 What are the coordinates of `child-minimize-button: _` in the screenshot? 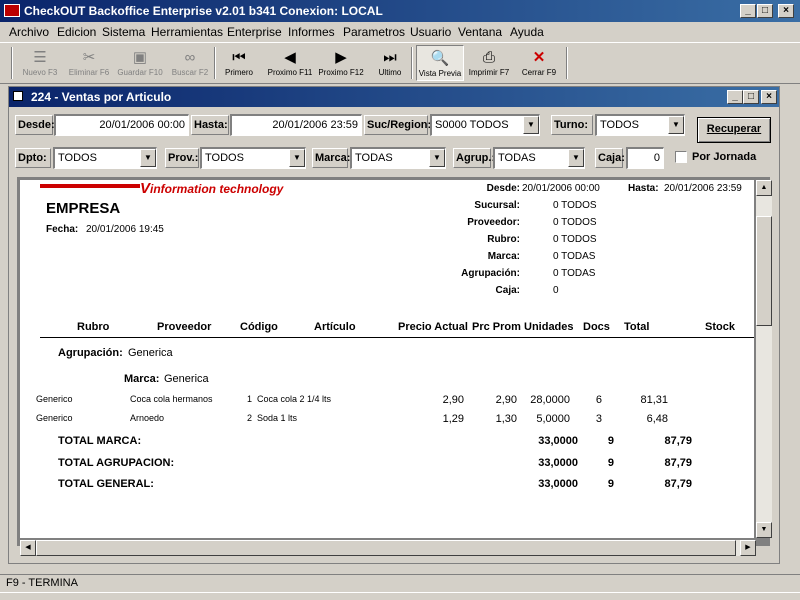 It's located at (735, 97).